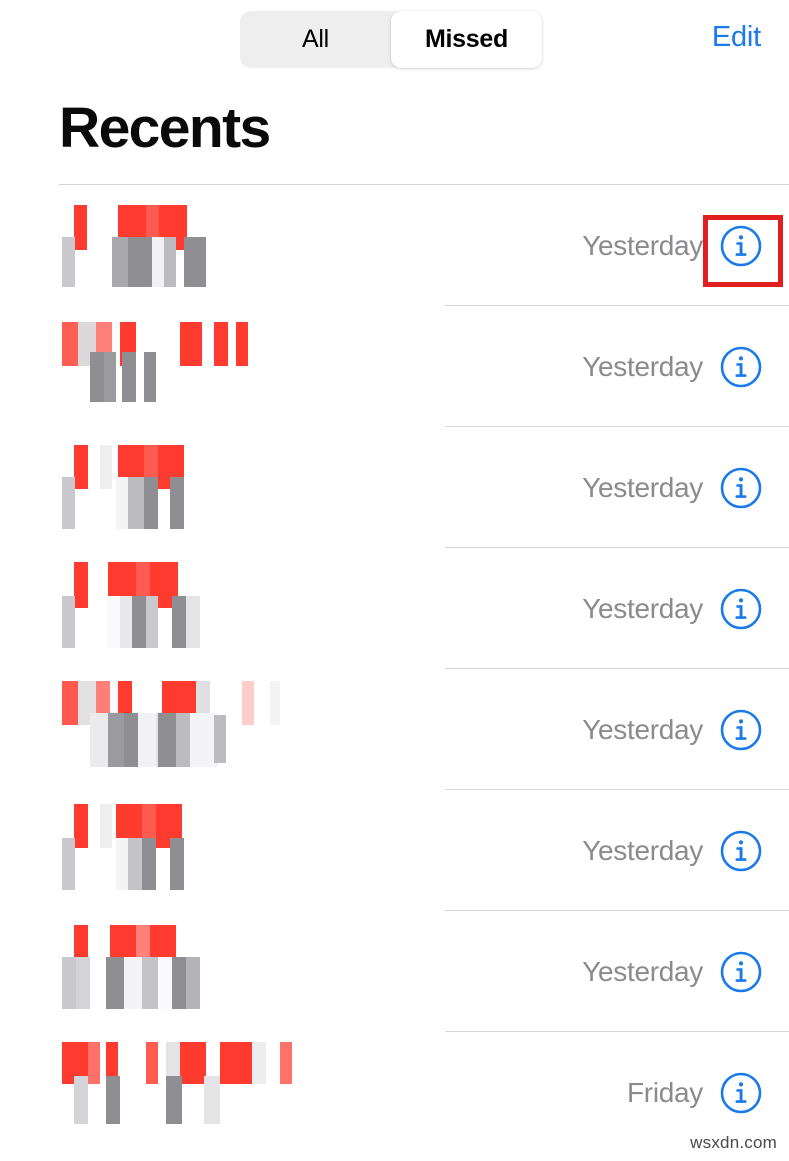  What do you see at coordinates (665, 1092) in the screenshot?
I see `call-date-label: Friday` at bounding box center [665, 1092].